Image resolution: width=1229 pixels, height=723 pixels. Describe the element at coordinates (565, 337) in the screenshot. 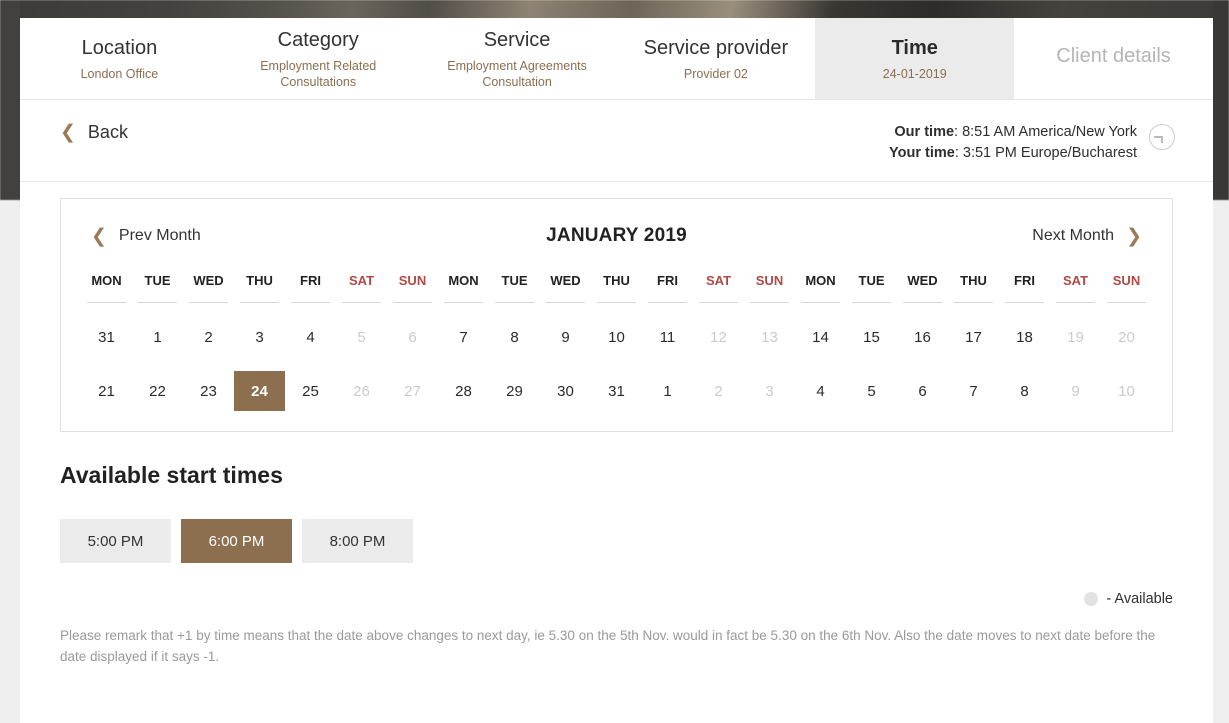

I see `calendar-day: 9` at that location.